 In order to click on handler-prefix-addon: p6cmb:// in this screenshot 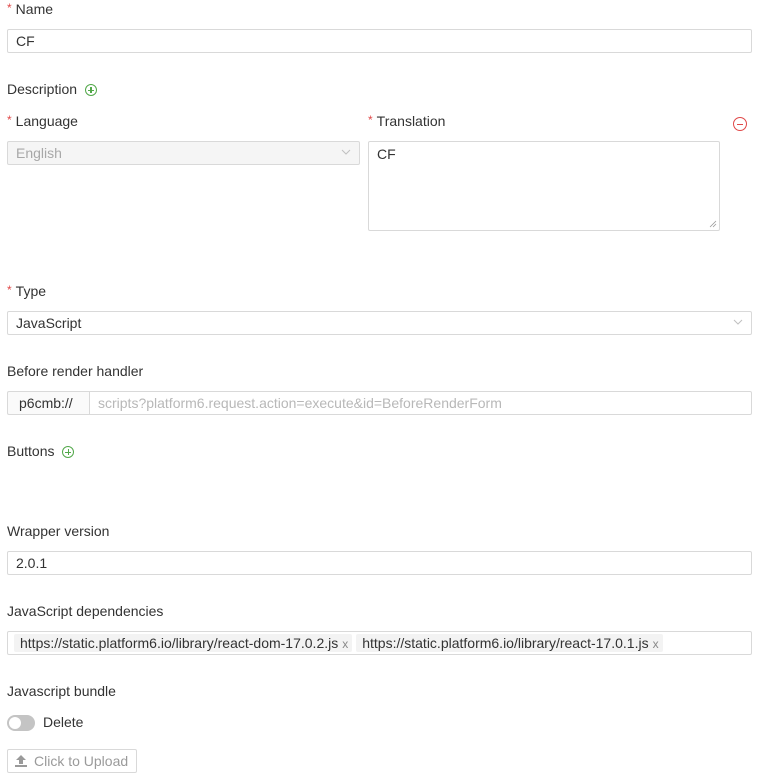, I will do `click(48, 403)`.